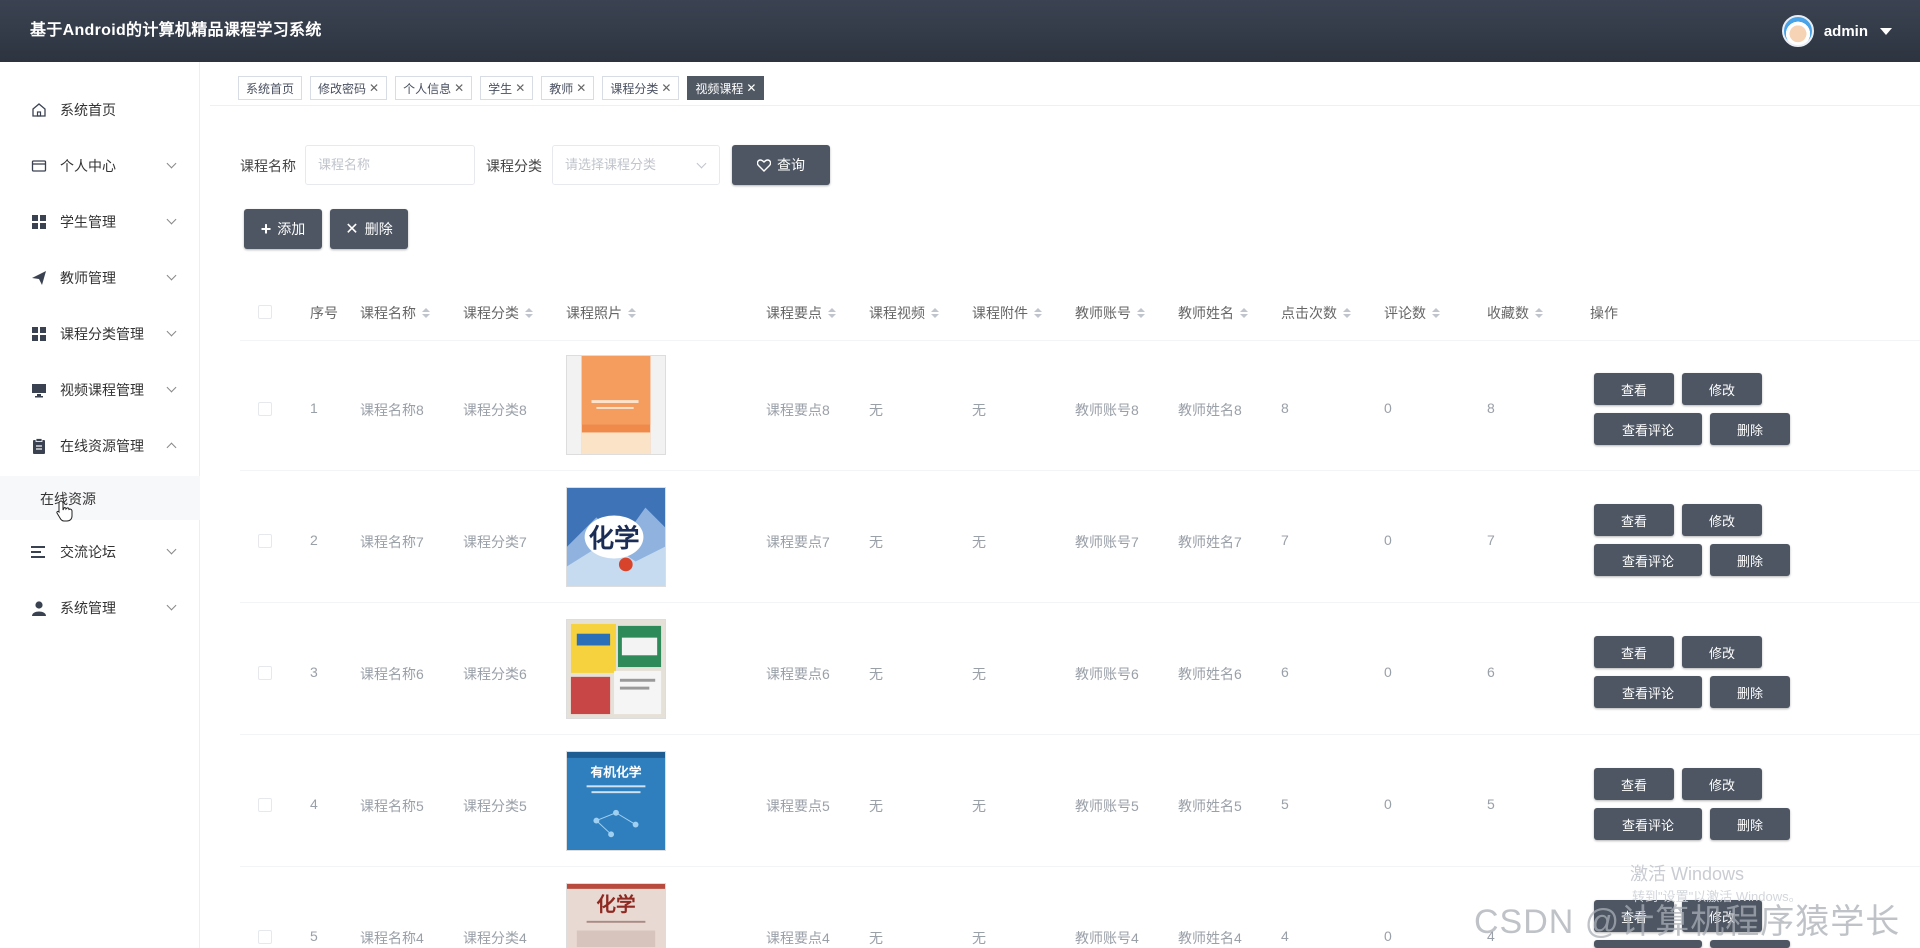 The width and height of the screenshot is (1920, 948). Describe the element at coordinates (100, 278) in the screenshot. I see `sidebar-item-teachers: 教师管理` at that location.